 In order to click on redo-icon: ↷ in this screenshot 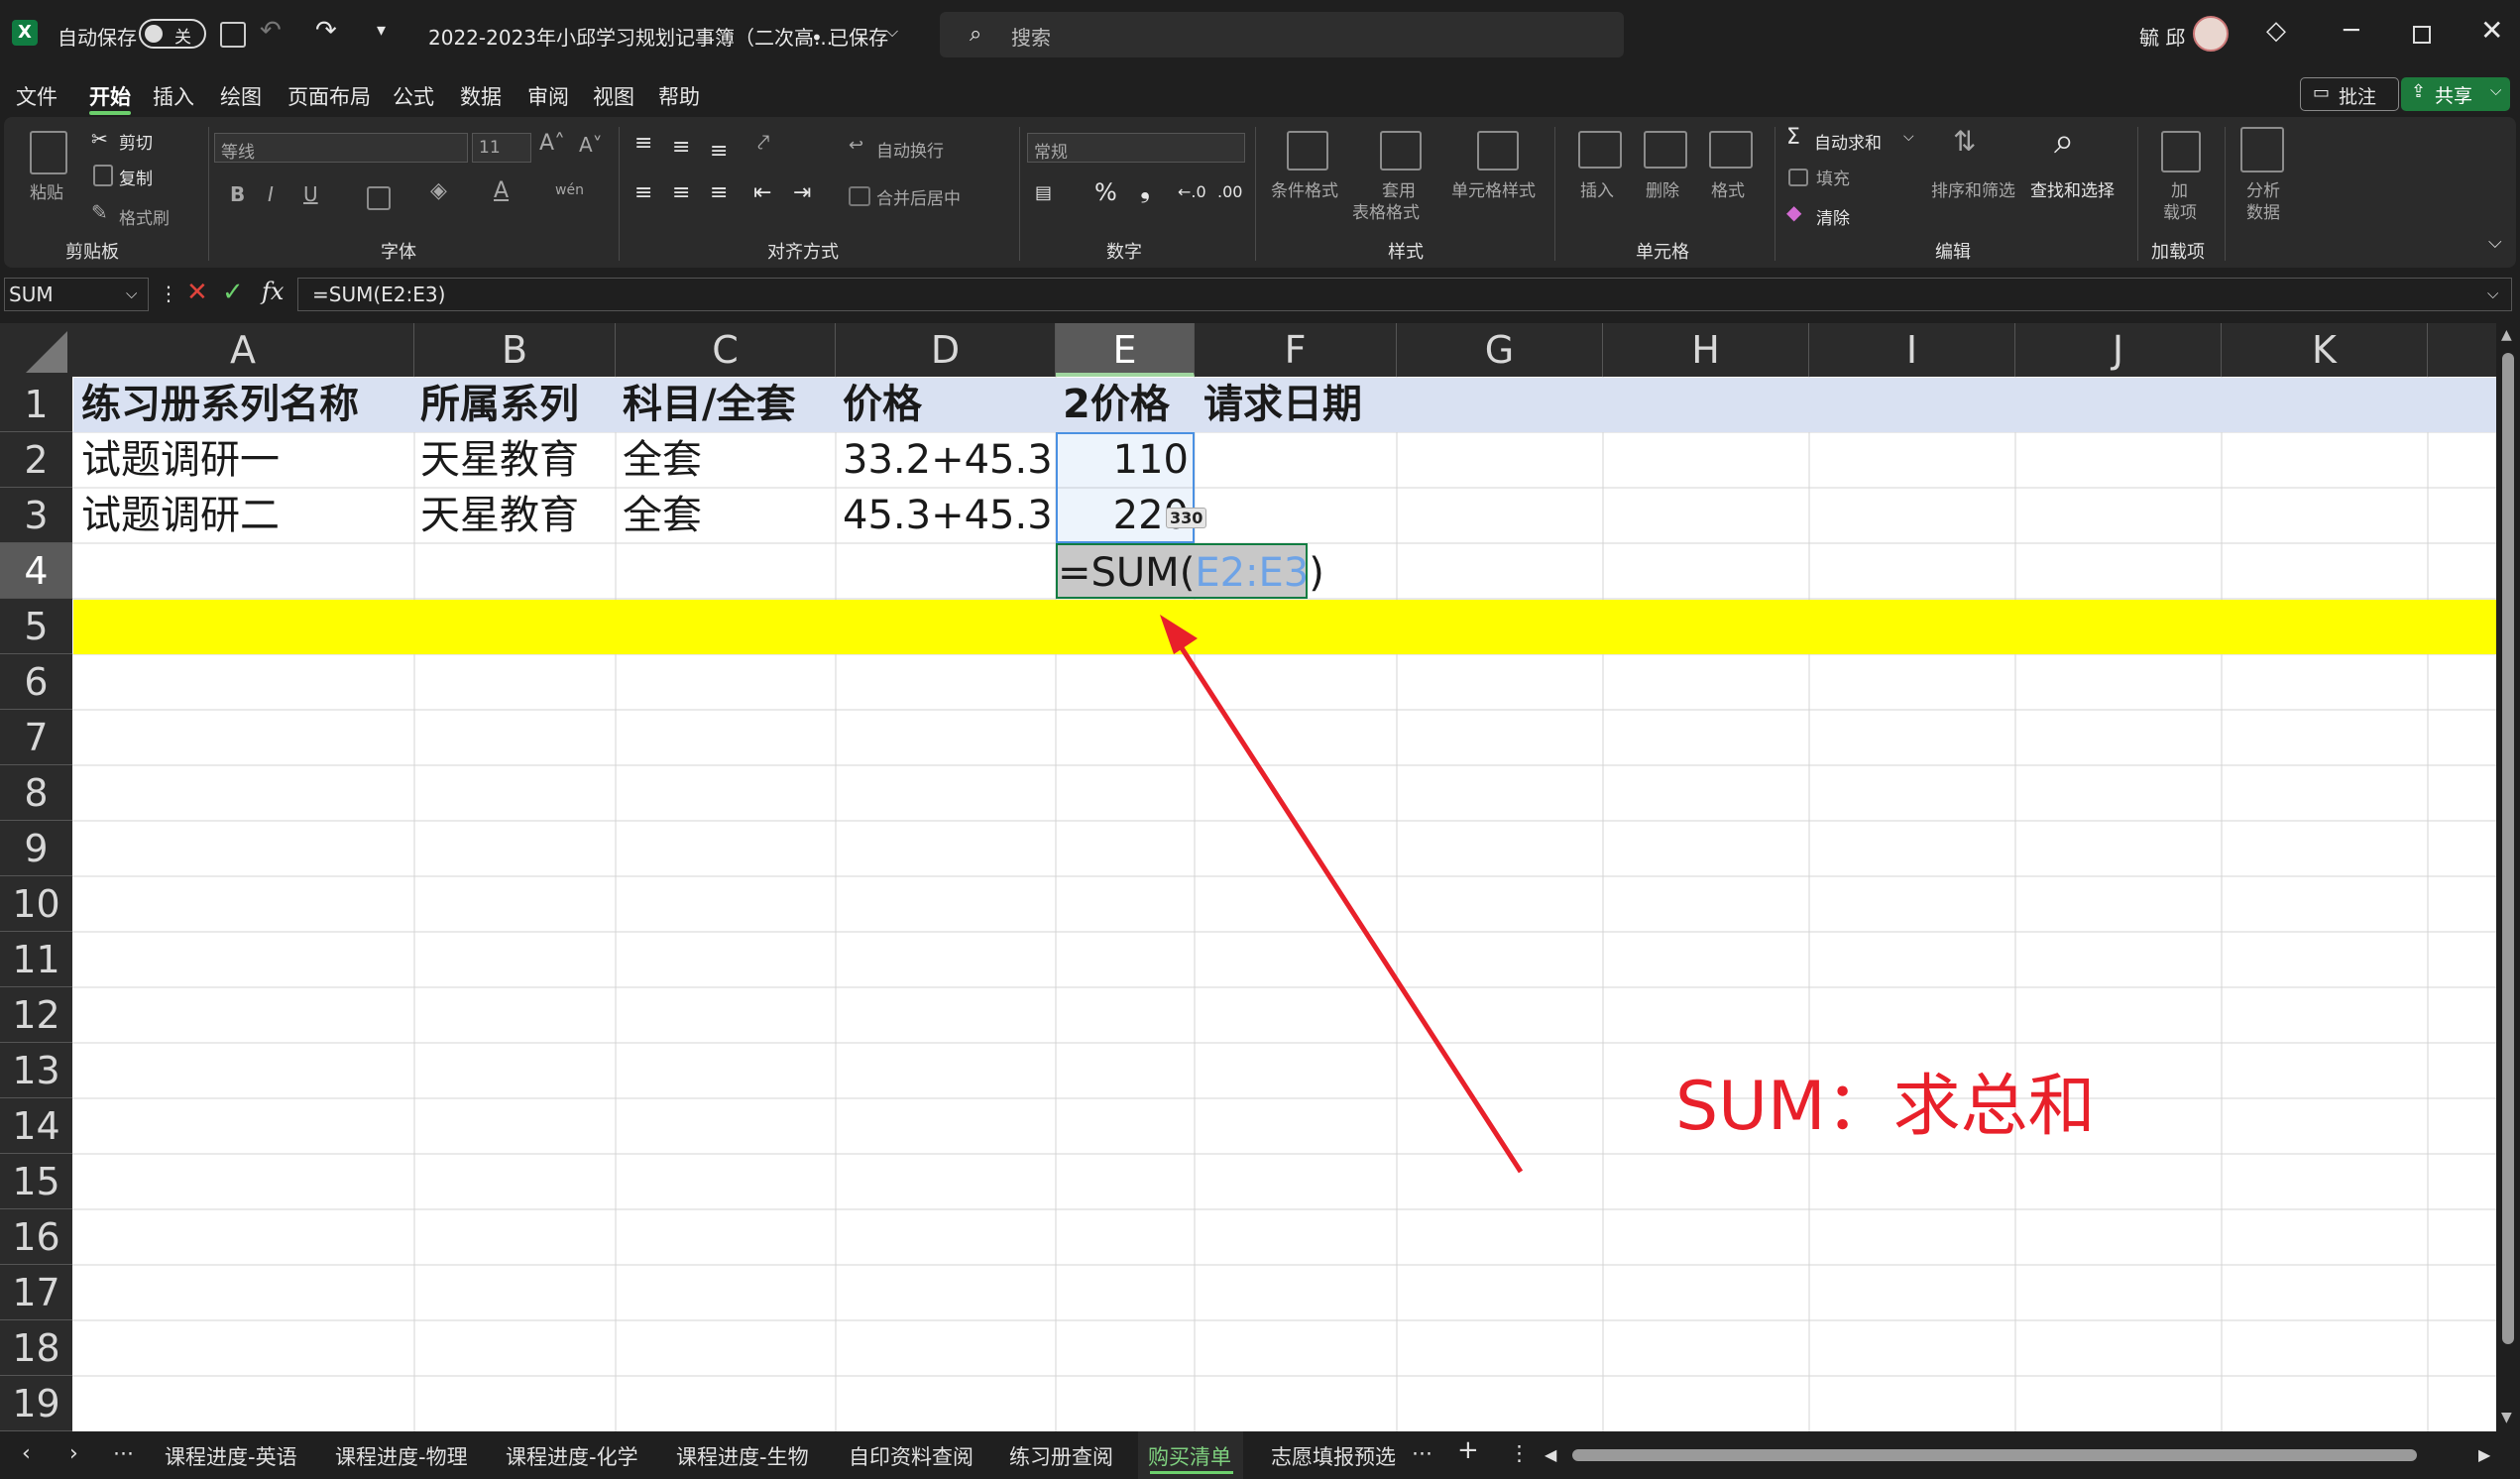, I will do `click(326, 31)`.